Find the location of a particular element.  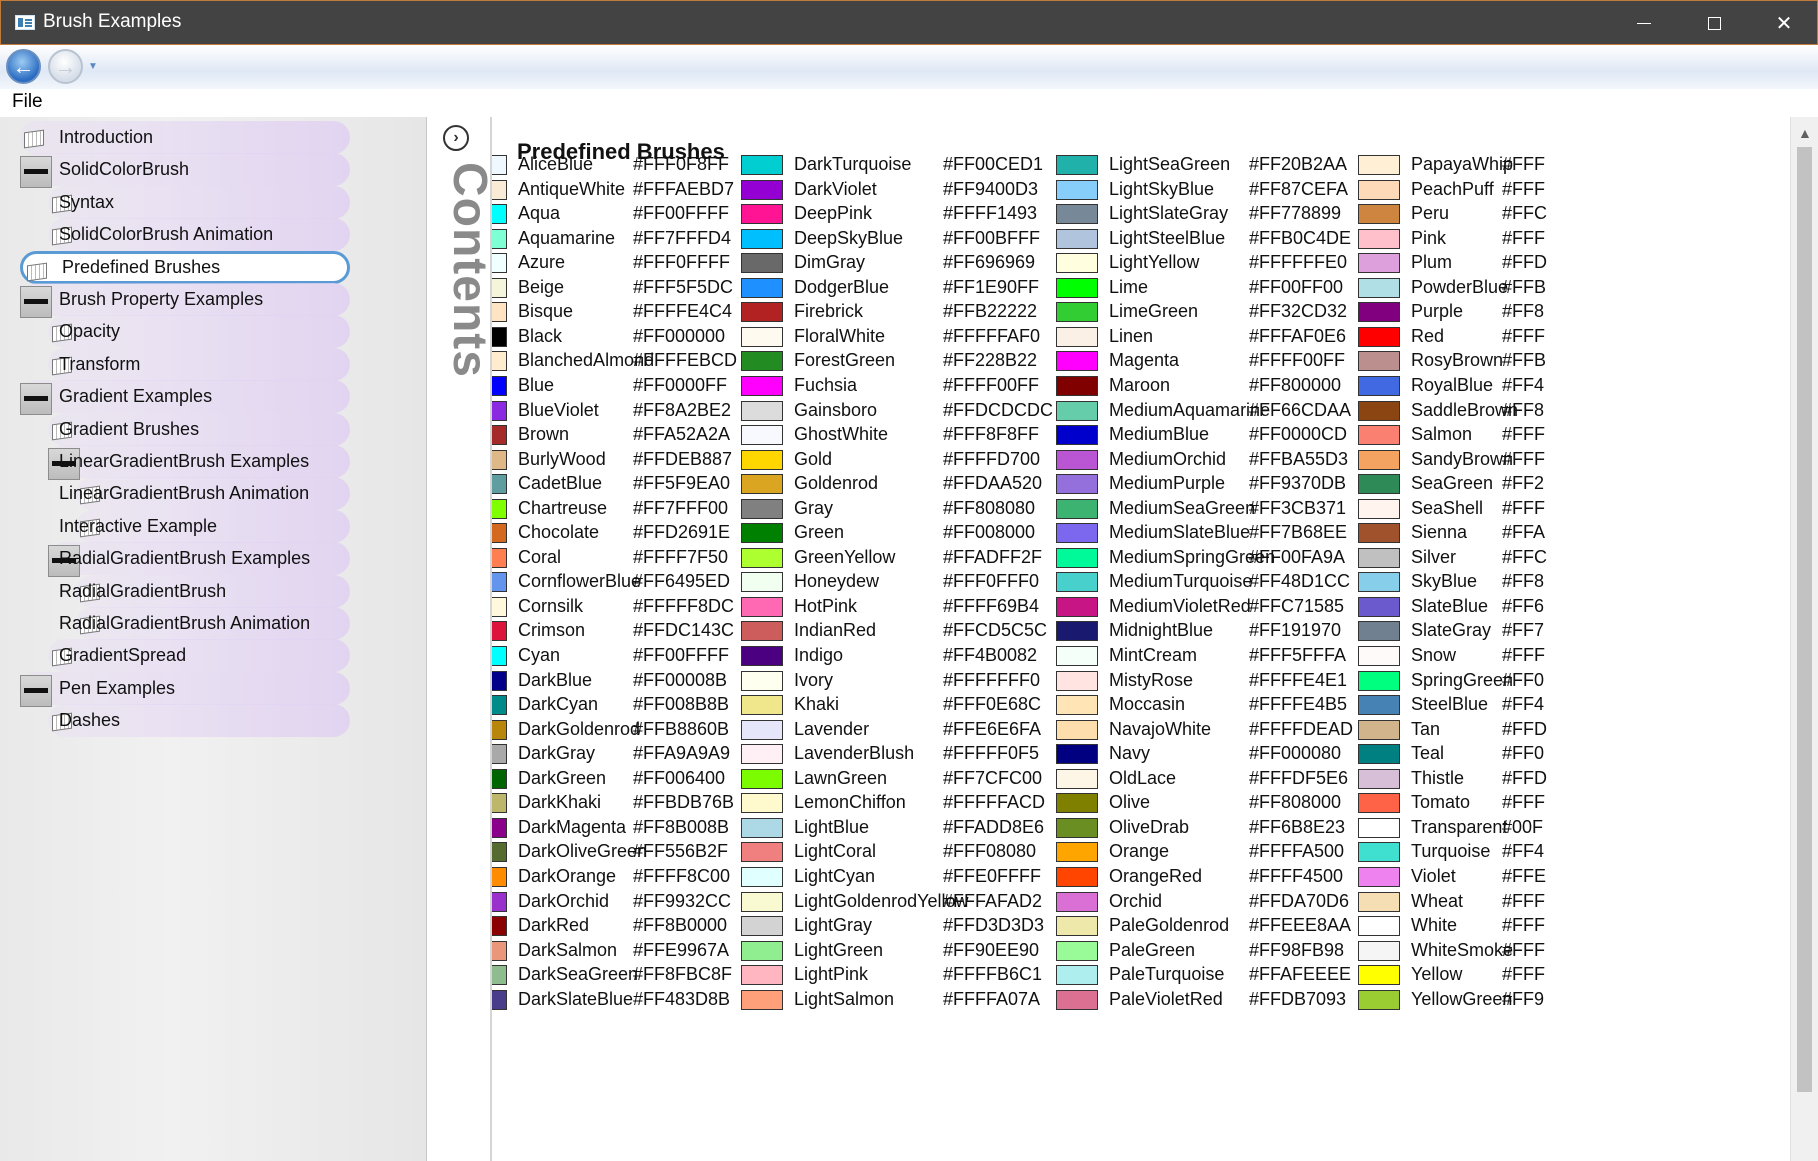

sidebar-item: Interactive Example is located at coordinates (204, 526).